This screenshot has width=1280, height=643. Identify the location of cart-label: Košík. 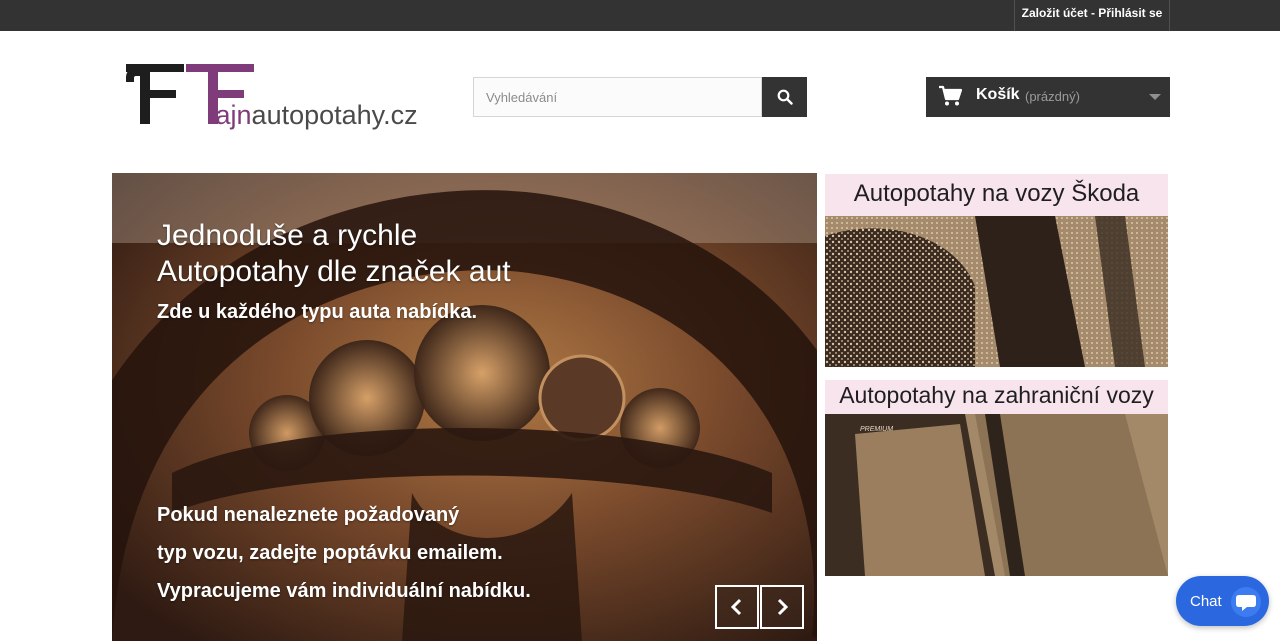
(998, 94).